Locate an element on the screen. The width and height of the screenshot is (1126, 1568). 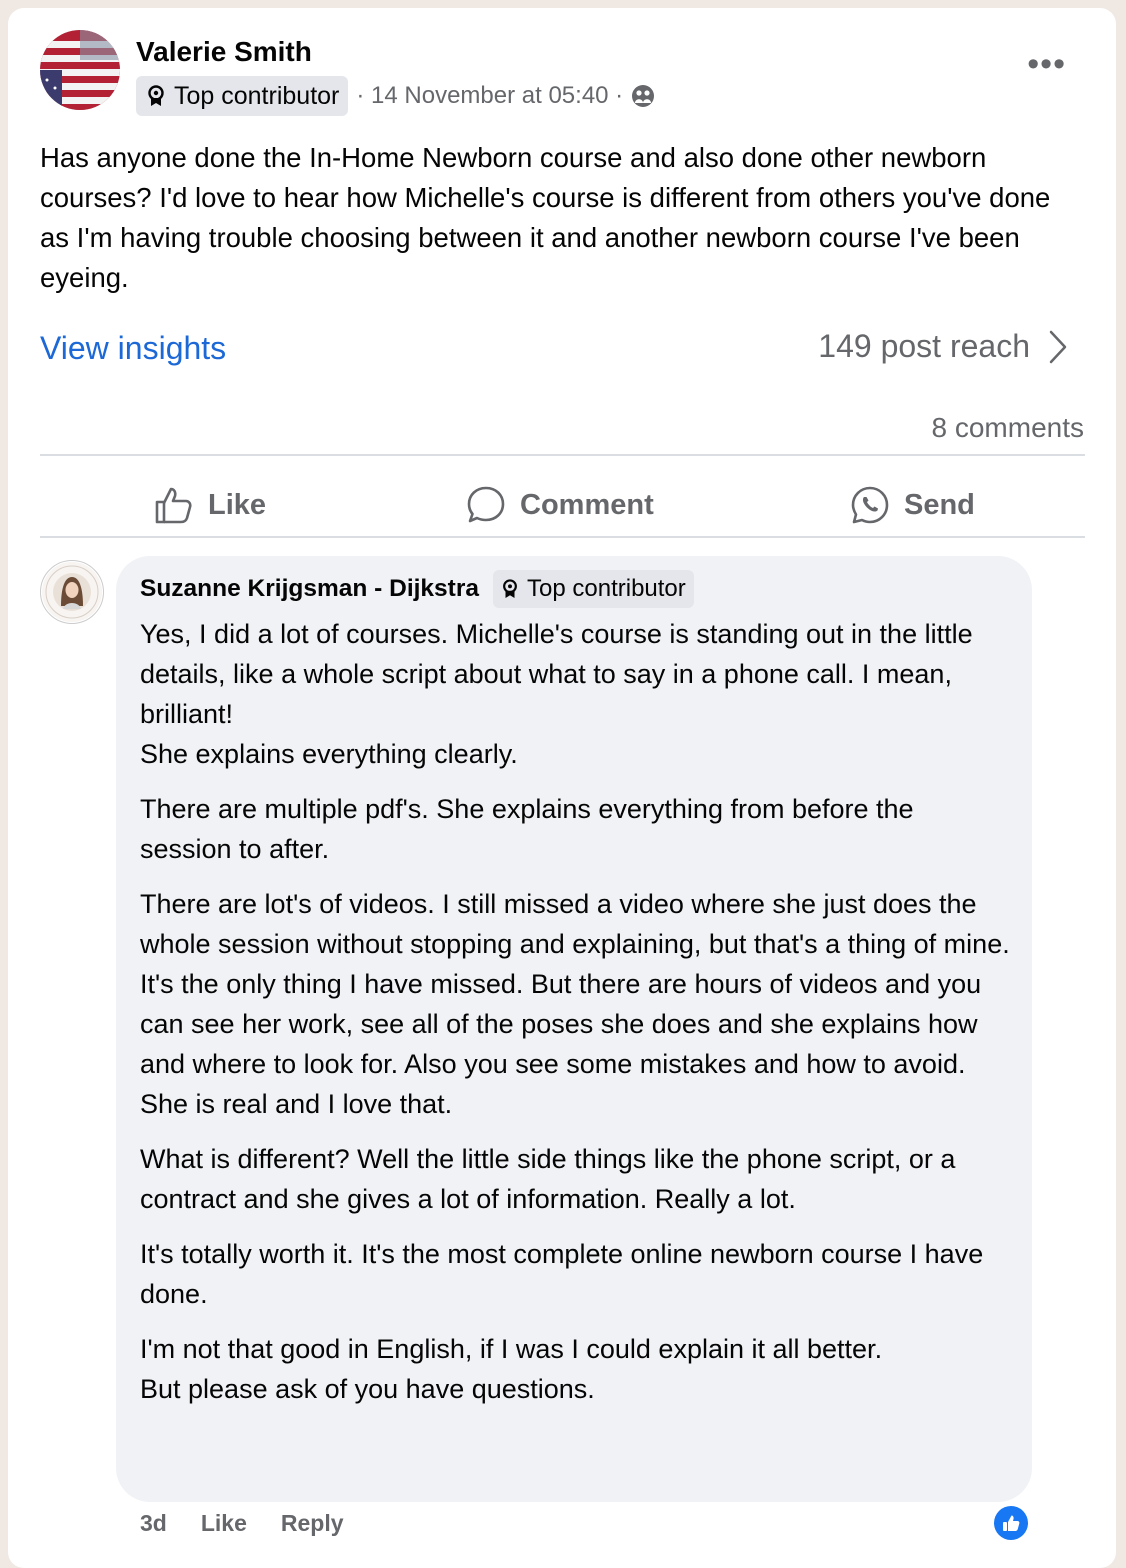
commenter-name: Suzanne Krijgsman - Dijkstra is located at coordinates (309, 589).